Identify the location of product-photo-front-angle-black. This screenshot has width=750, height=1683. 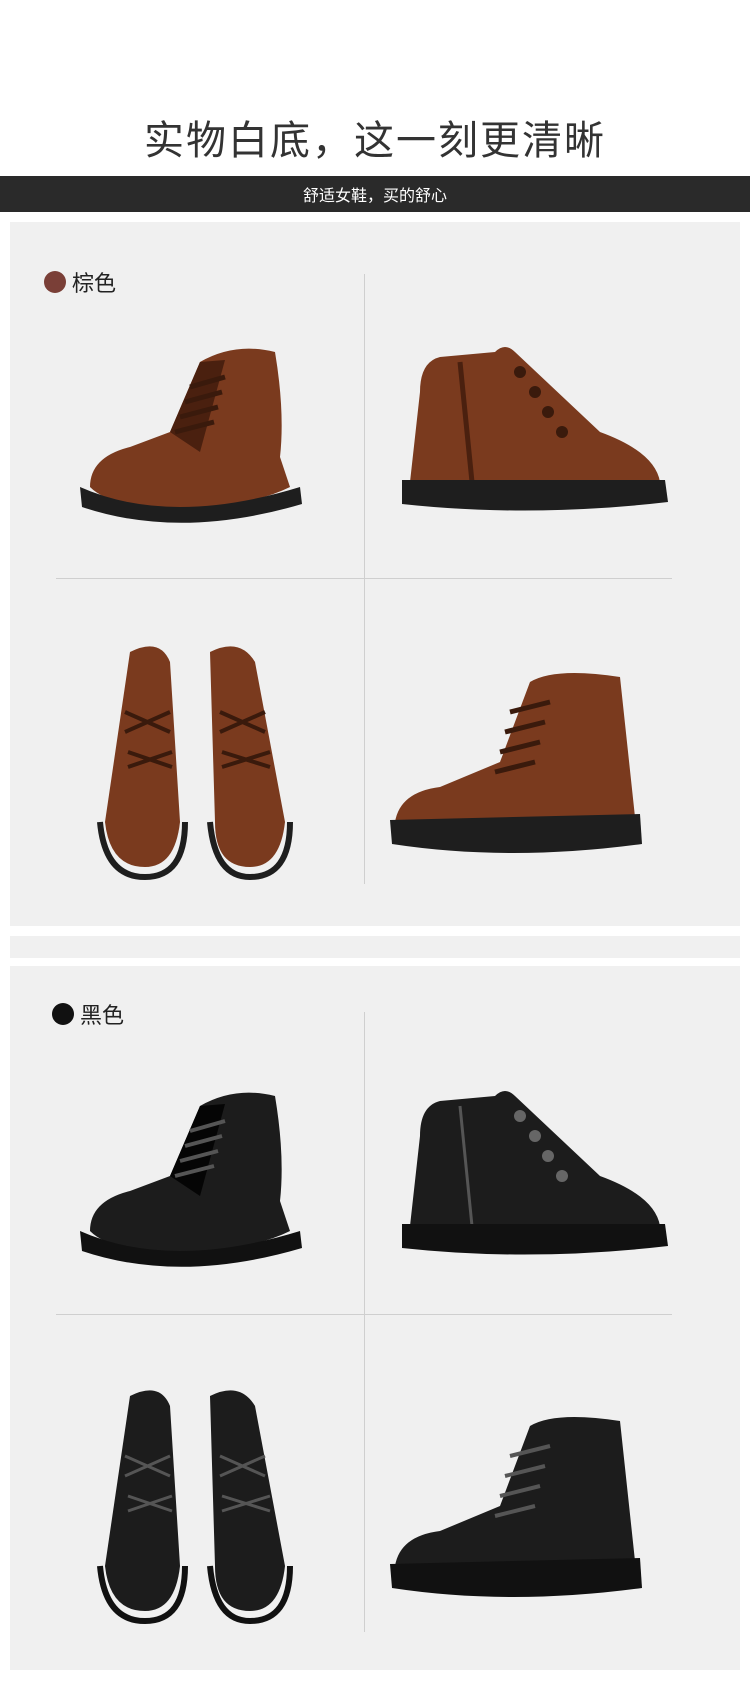
(200, 1156).